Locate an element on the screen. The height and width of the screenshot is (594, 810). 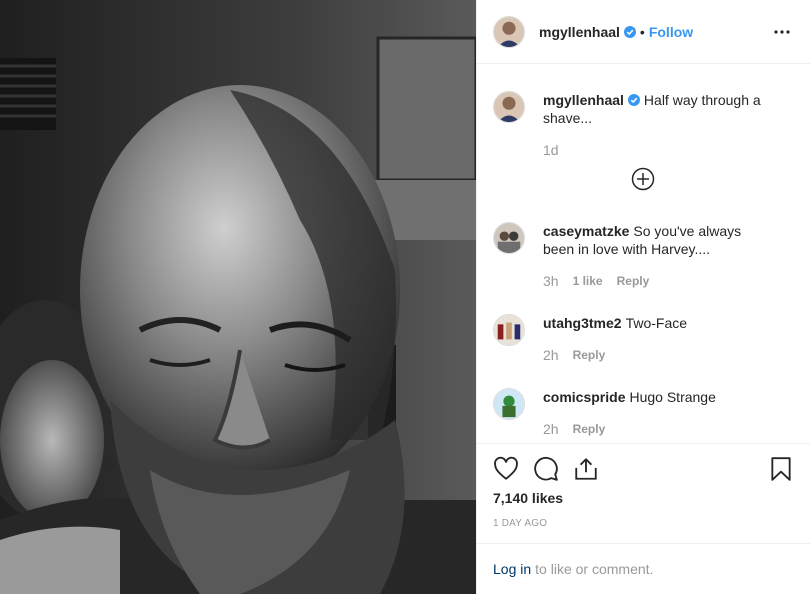
like-count: 7,140 likes is located at coordinates (643, 498).